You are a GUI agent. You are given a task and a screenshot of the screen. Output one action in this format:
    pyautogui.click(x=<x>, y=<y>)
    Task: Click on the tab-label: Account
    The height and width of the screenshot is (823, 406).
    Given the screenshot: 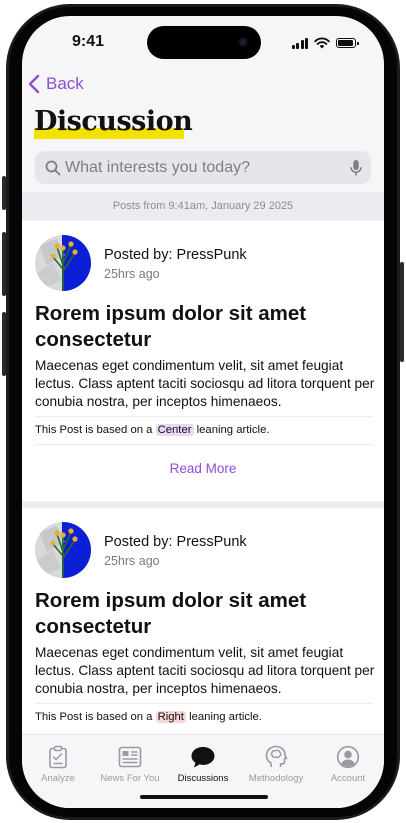 What is the action you would take?
    pyautogui.click(x=348, y=778)
    